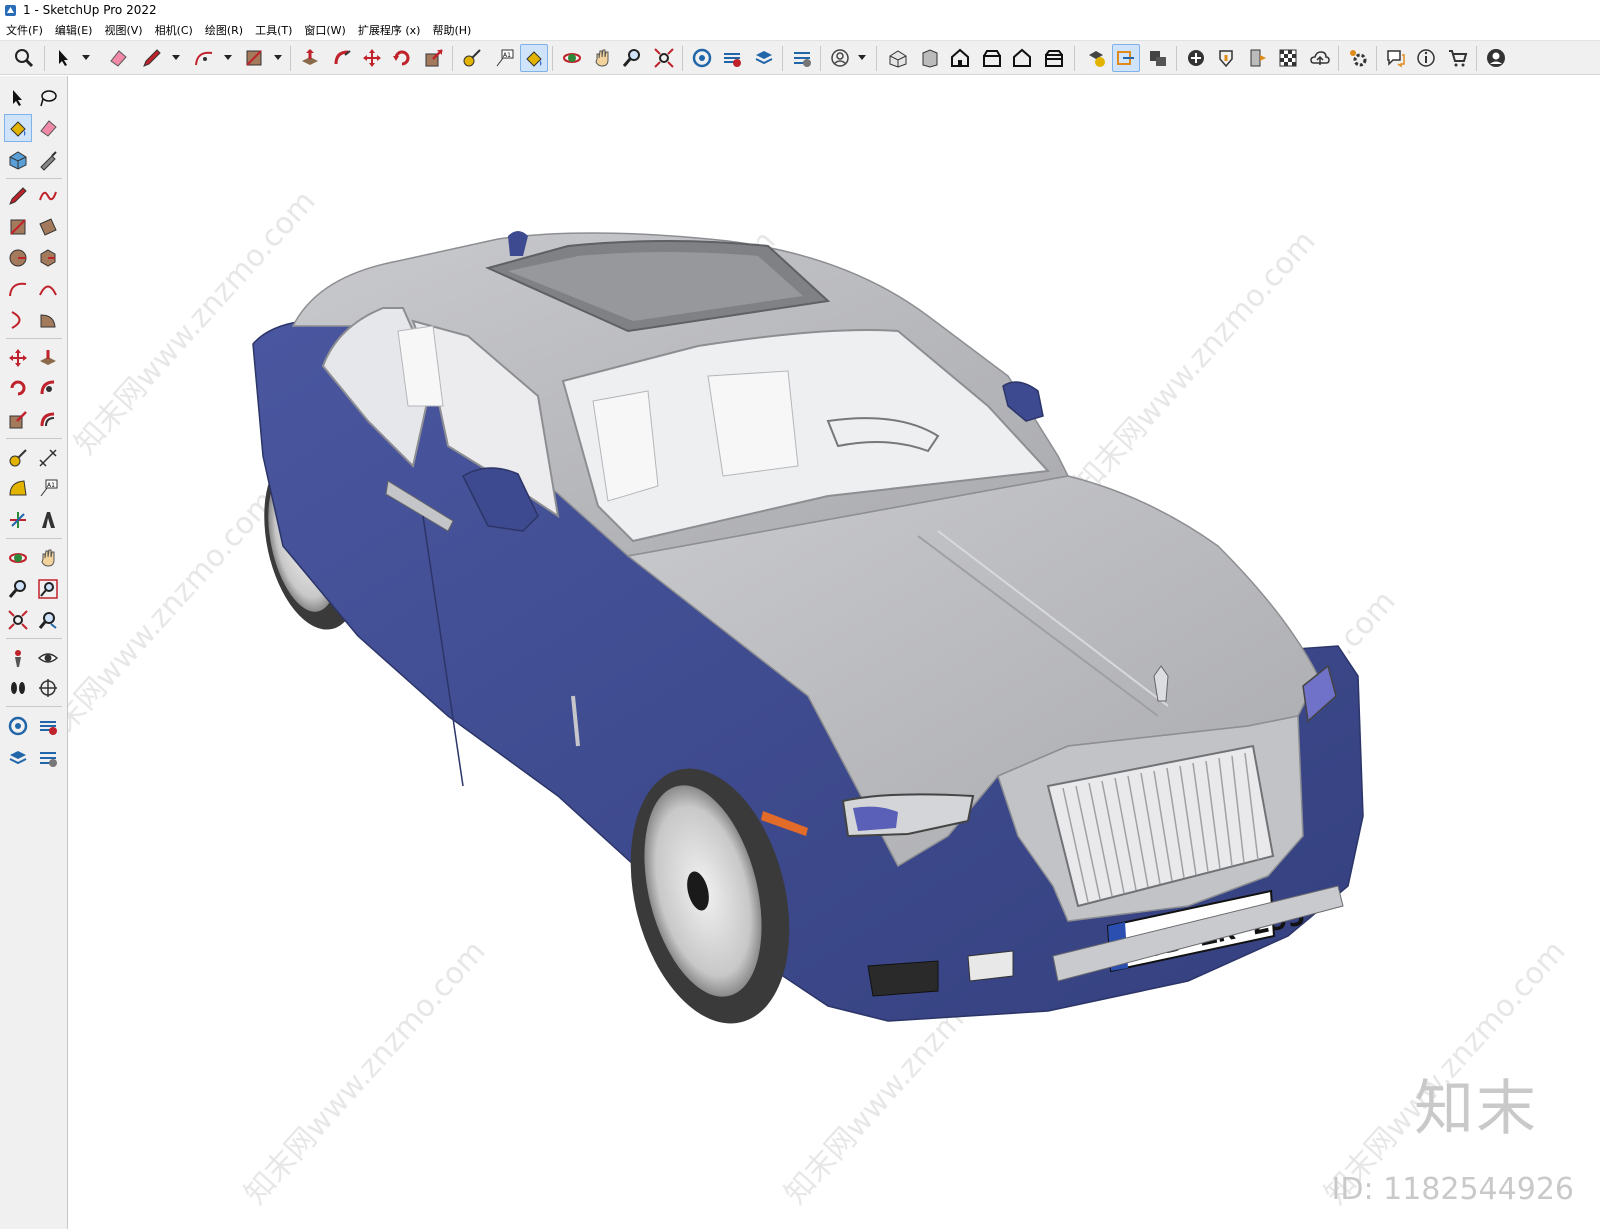 The height and width of the screenshot is (1229, 1600). Describe the element at coordinates (18, 388) in the screenshot. I see `rotate-tool-icon` at that location.